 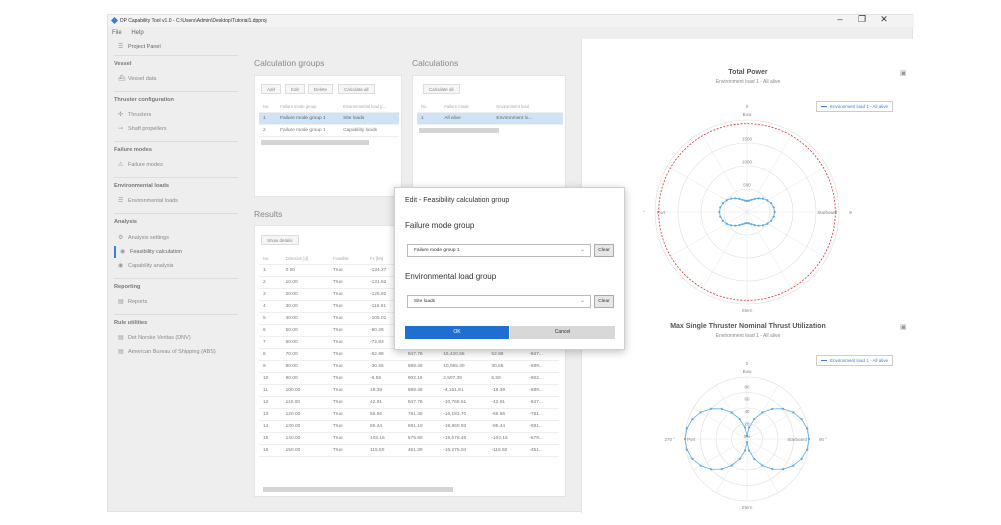 I want to click on table-cell: 42.91, so click(x=385, y=402).